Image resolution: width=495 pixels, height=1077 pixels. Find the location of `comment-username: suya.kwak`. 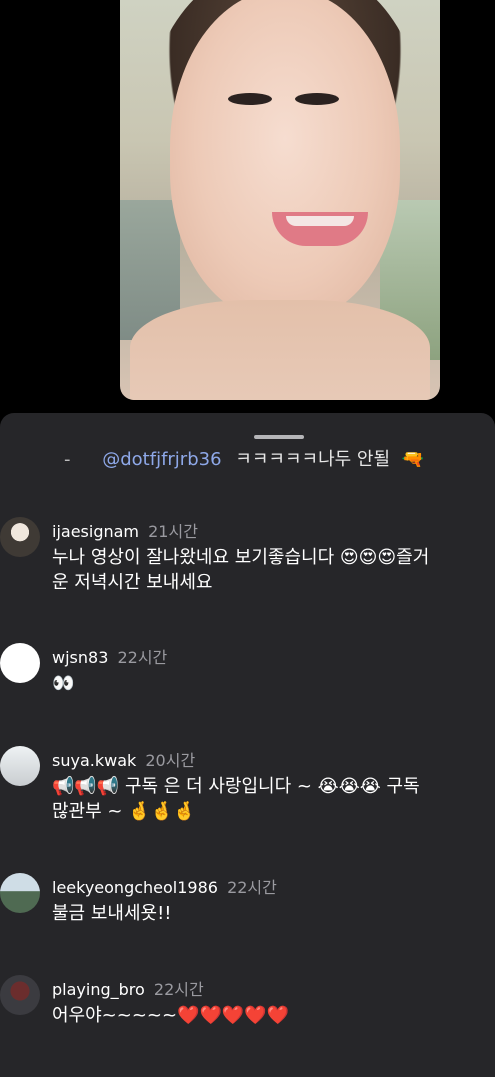

comment-username: suya.kwak is located at coordinates (94, 760).